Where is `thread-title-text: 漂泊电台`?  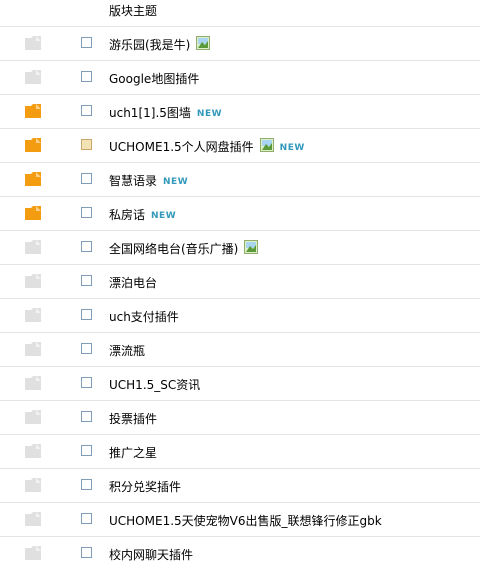
thread-title-text: 漂泊电台 is located at coordinates (133, 283).